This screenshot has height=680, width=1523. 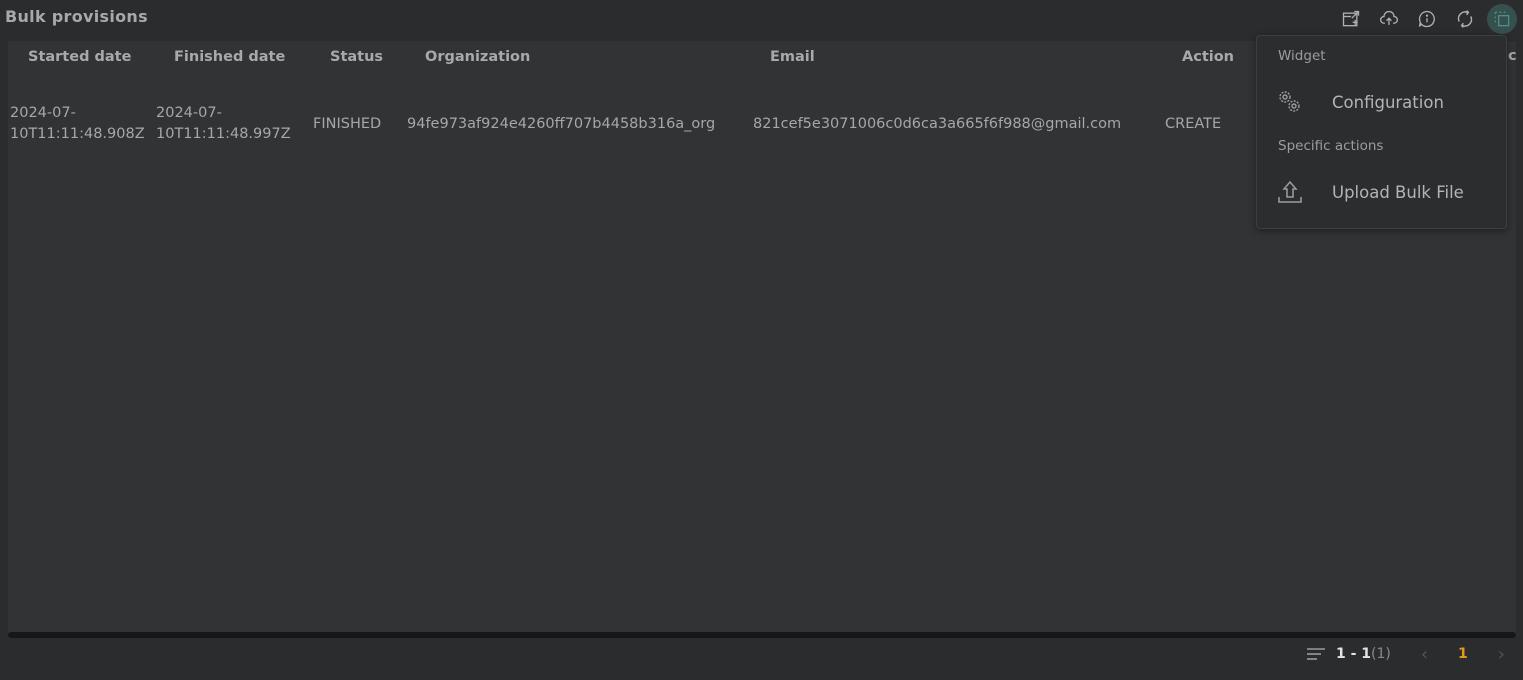 What do you see at coordinates (79, 57) in the screenshot?
I see `column-header-started-date: Started date` at bounding box center [79, 57].